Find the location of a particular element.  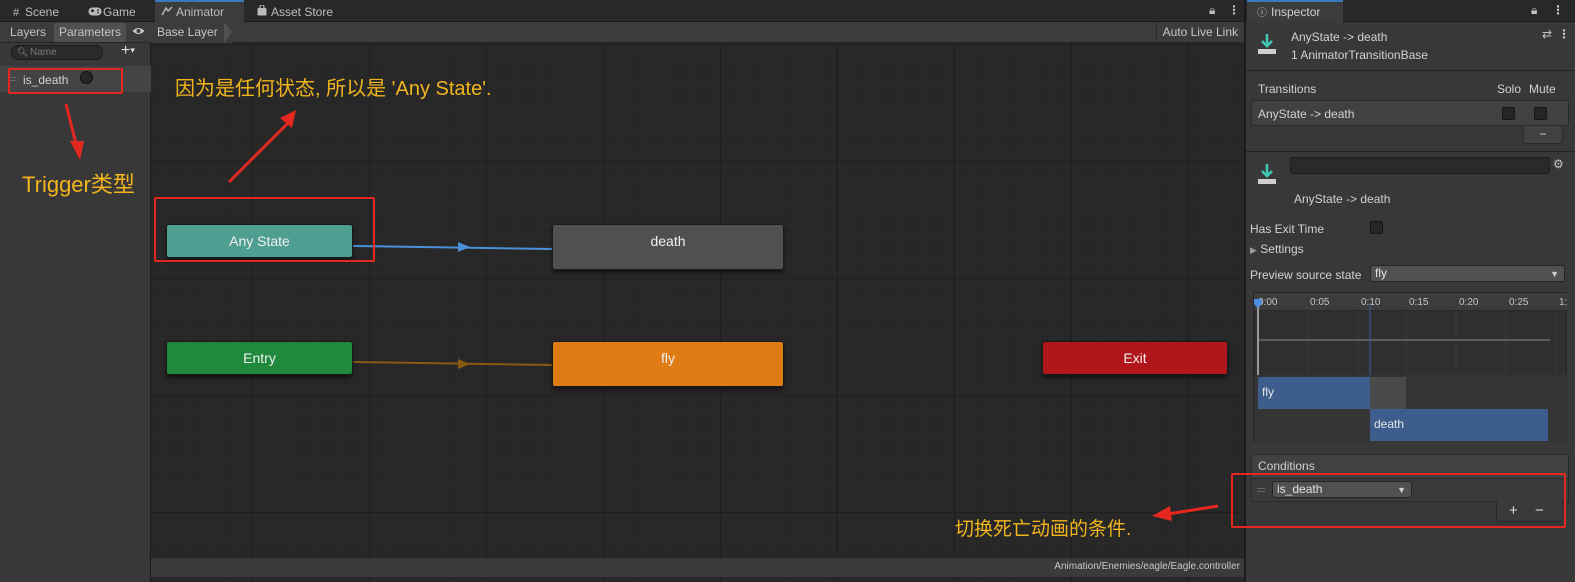

annotation-any-state-note: 因为是任何状态, 所以是 'Any State'. is located at coordinates (333, 89).